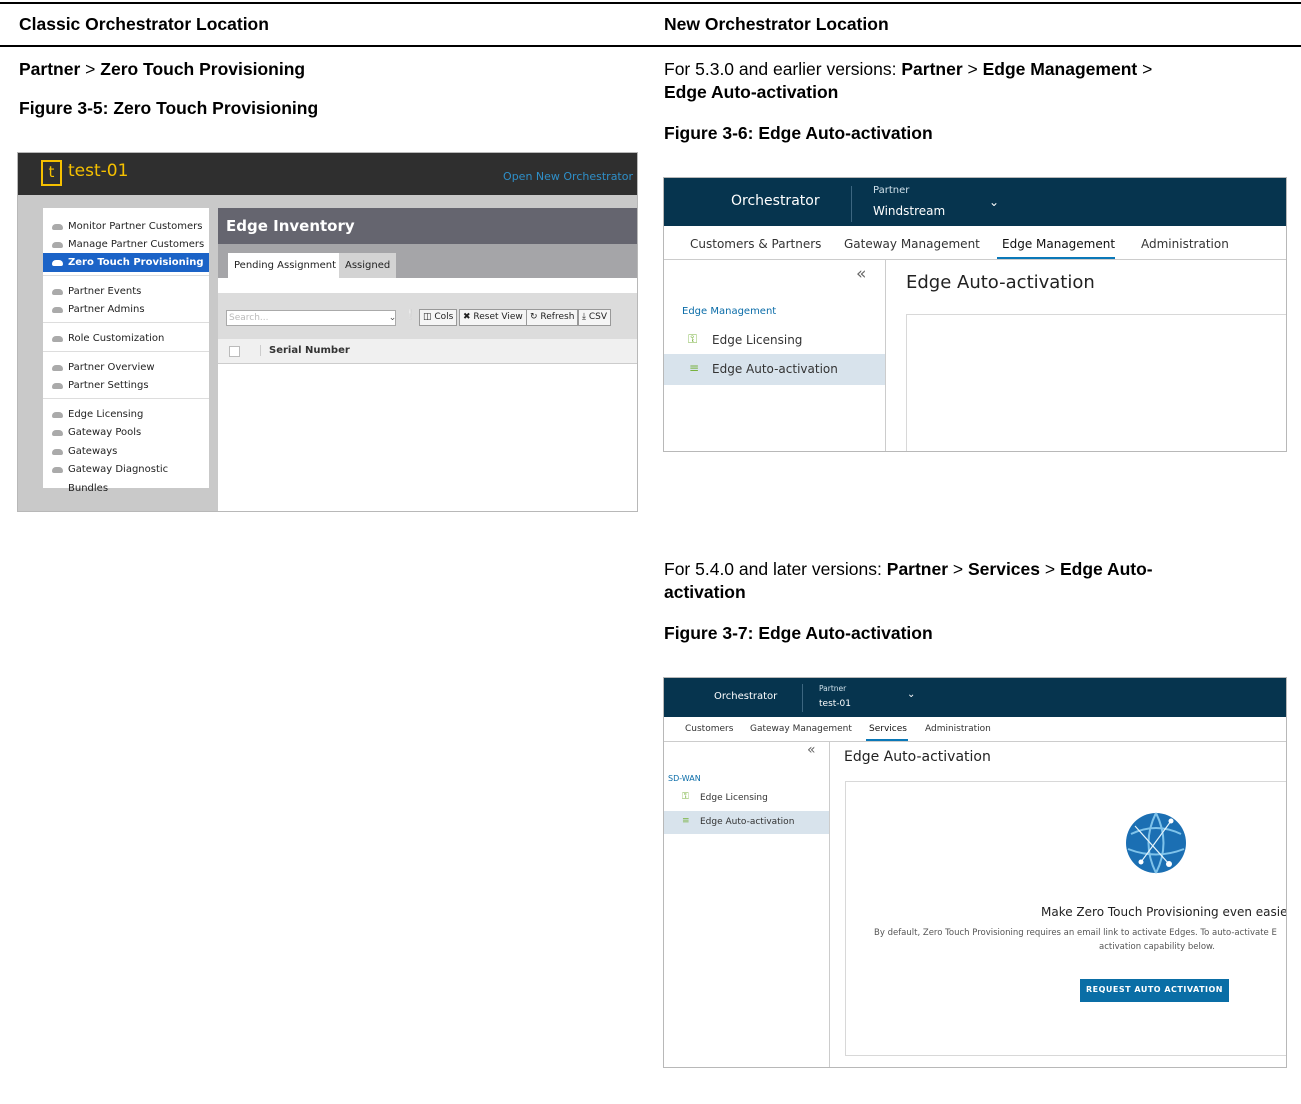 This screenshot has height=1104, width=1301. Describe the element at coordinates (557, 317) in the screenshot. I see `refresh-label: Refresh` at that location.